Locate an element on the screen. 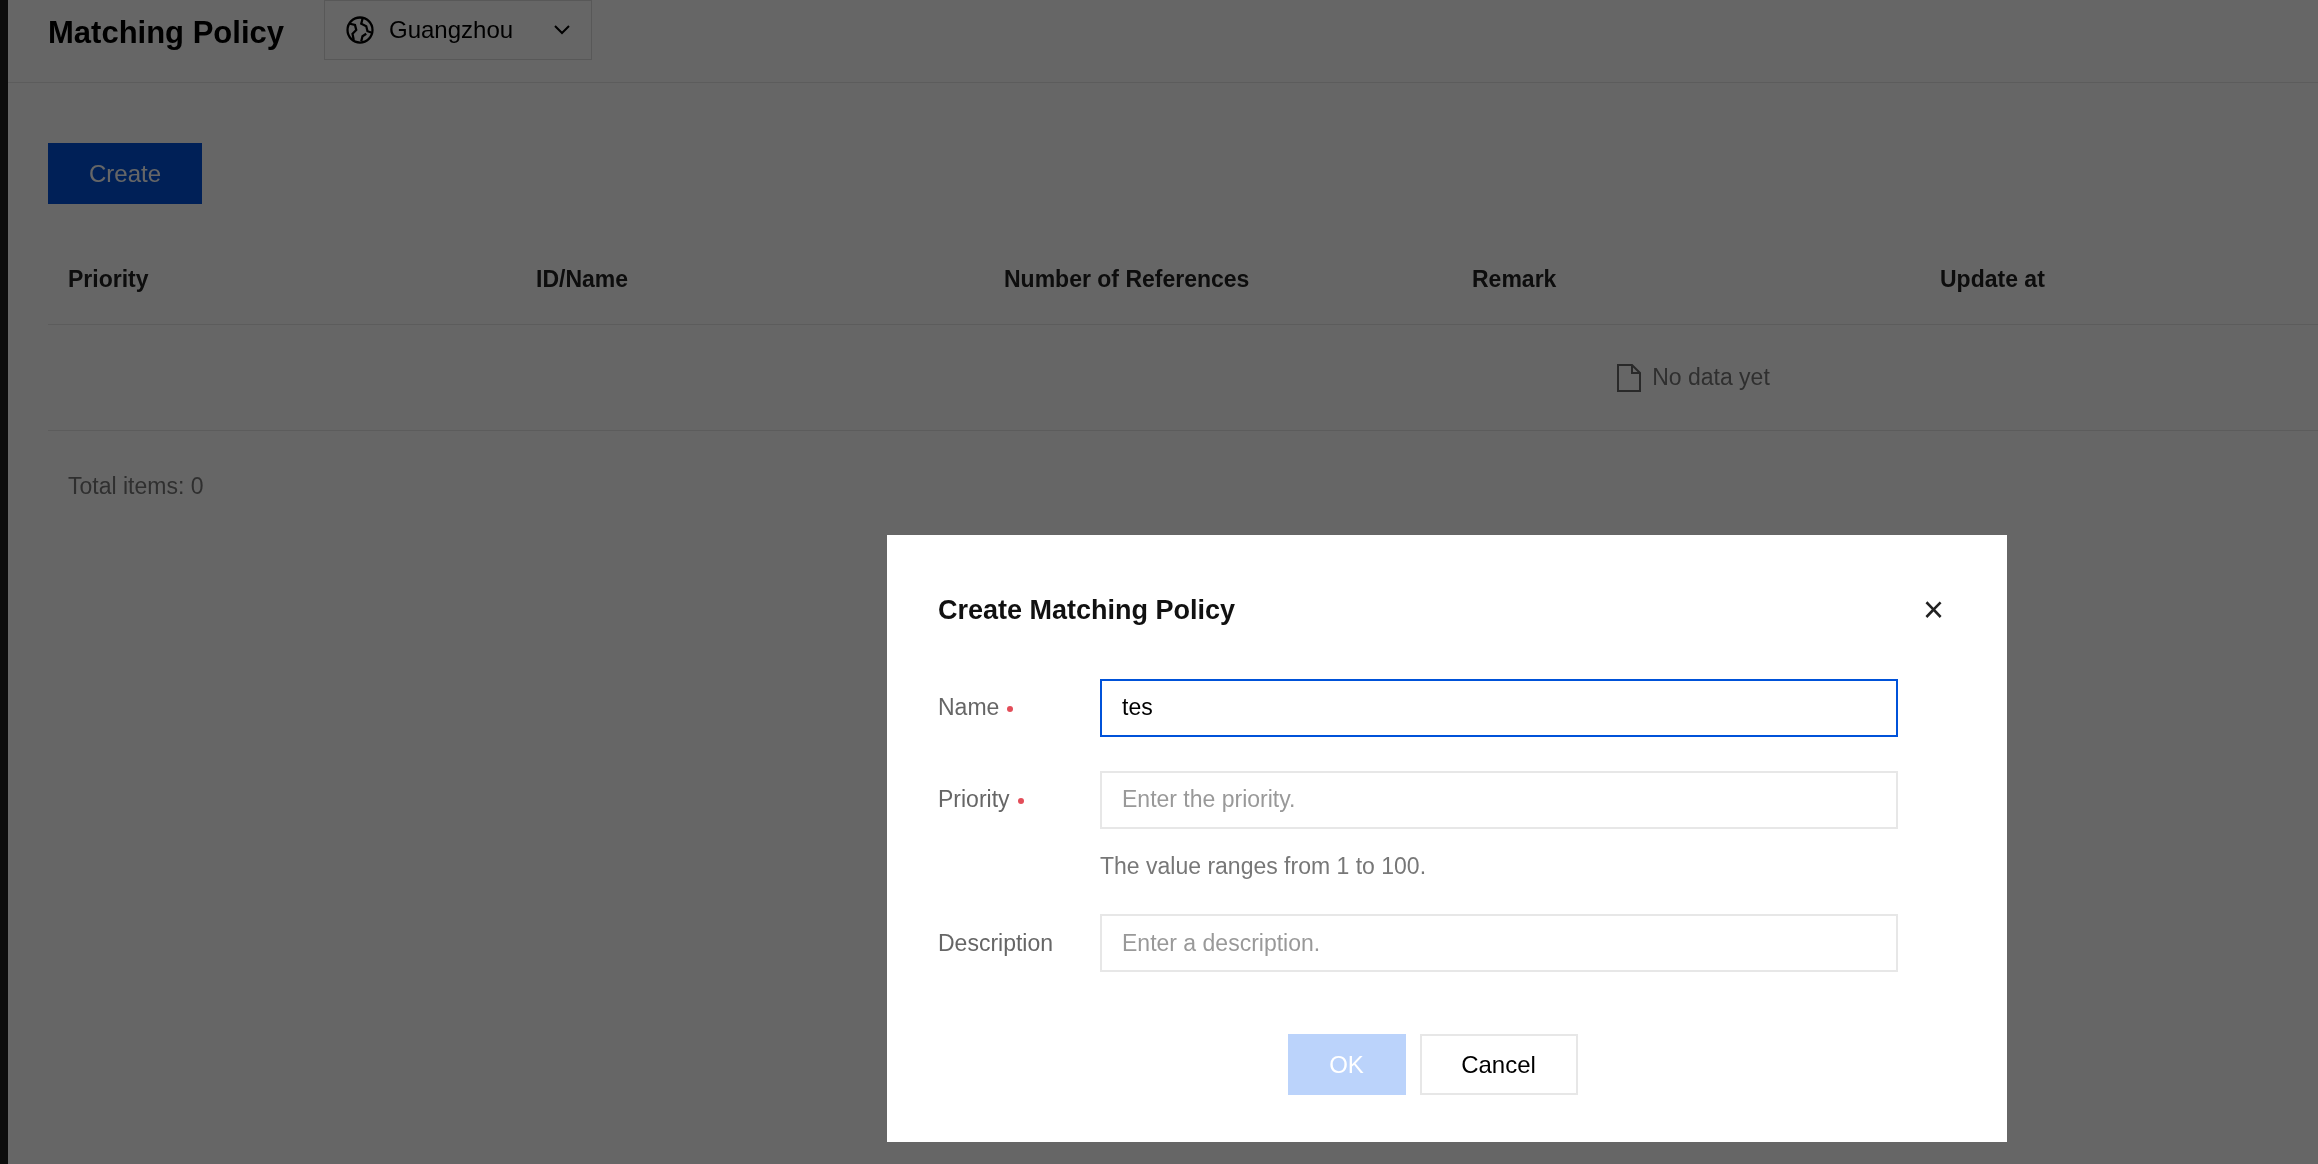  cancel-button: Cancel is located at coordinates (1498, 1064).